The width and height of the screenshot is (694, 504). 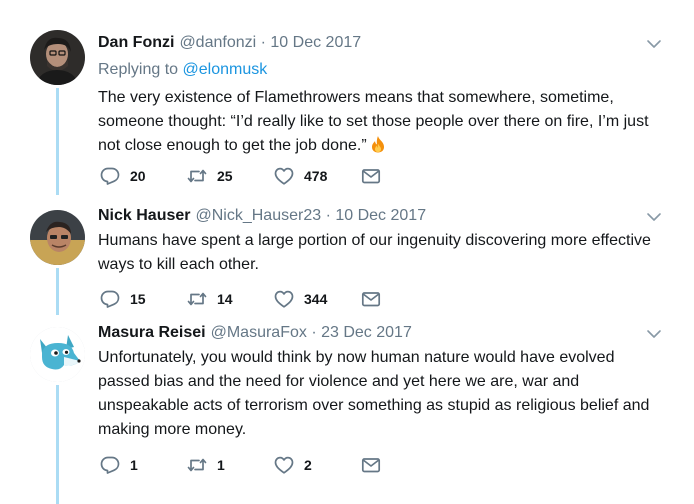 I want to click on tweet-actions: 15 14 344, so click(x=245, y=299).